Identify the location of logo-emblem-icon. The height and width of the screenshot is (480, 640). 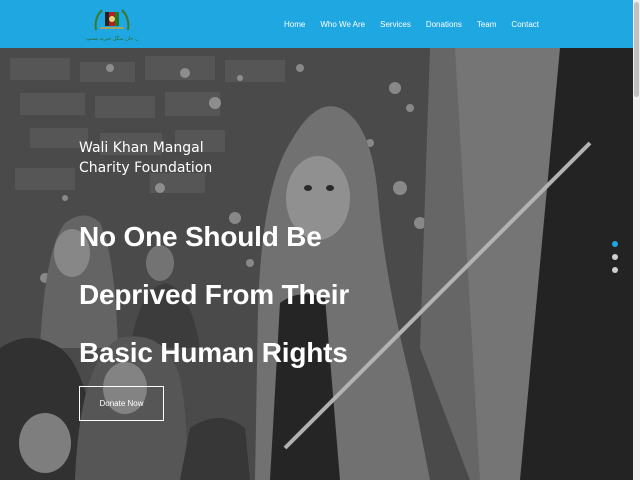
(112, 20).